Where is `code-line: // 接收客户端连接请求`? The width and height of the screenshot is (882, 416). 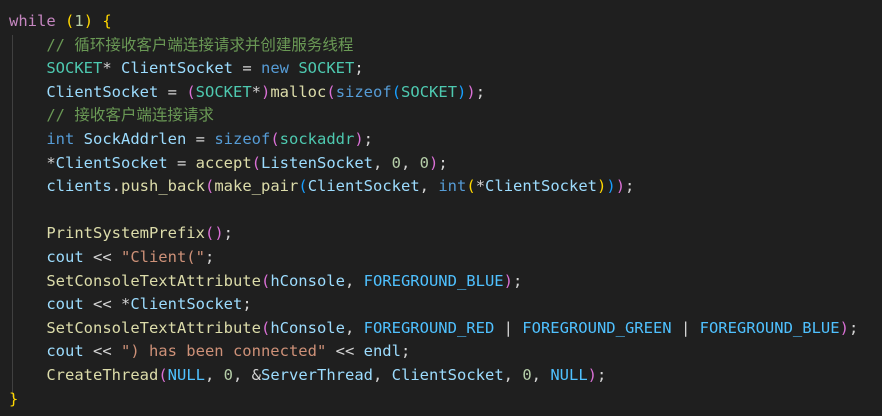
code-line: // 接收客户端连接请求 is located at coordinates (111, 116).